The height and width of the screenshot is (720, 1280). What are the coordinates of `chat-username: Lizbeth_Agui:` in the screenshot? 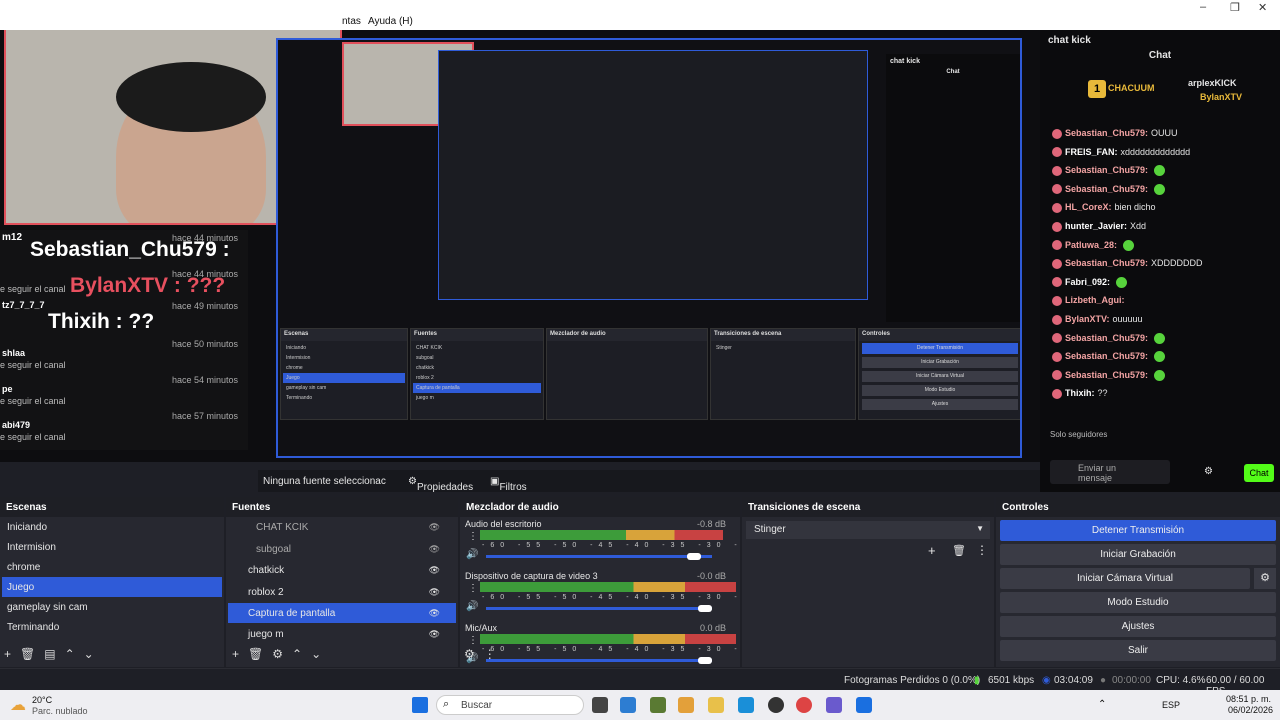 It's located at (1095, 300).